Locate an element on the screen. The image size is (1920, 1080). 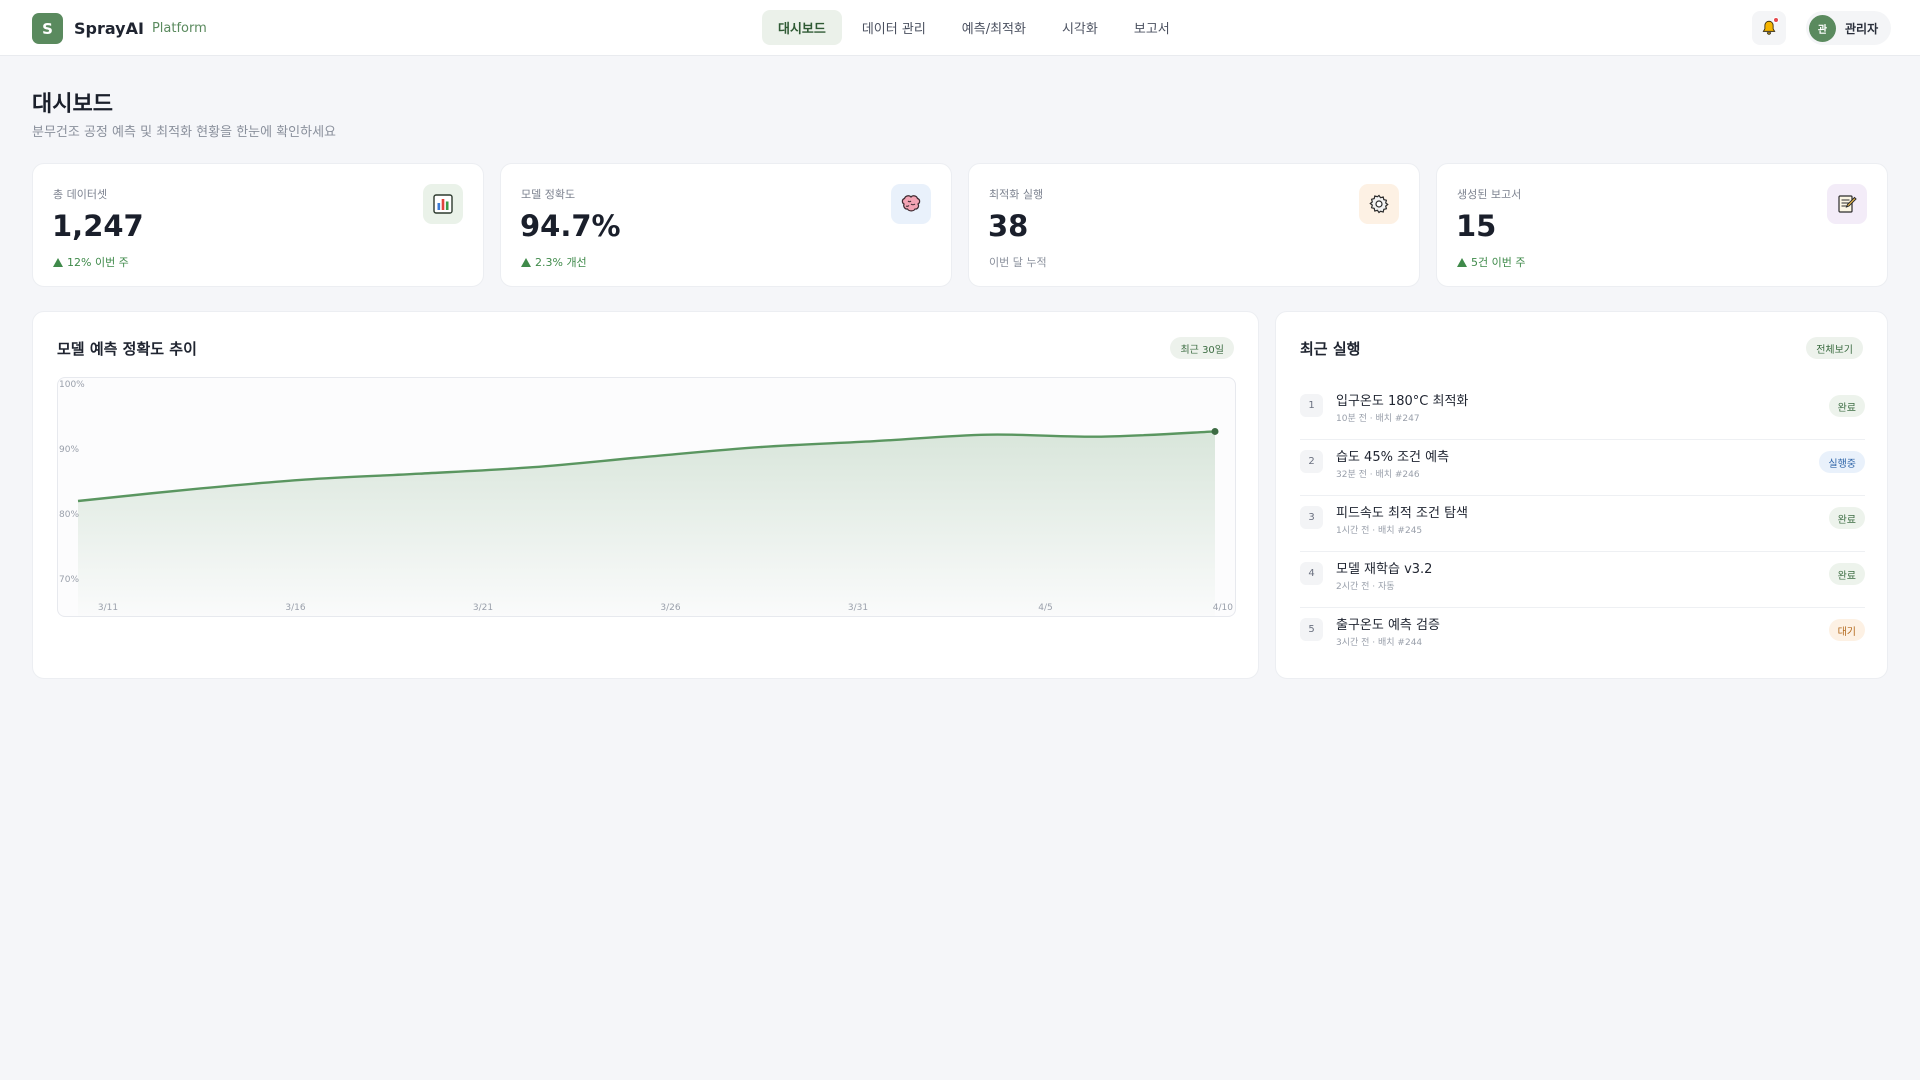
stat-card-reports: 생성된 보고서 15 5건 이번 주 is located at coordinates (1662, 225).